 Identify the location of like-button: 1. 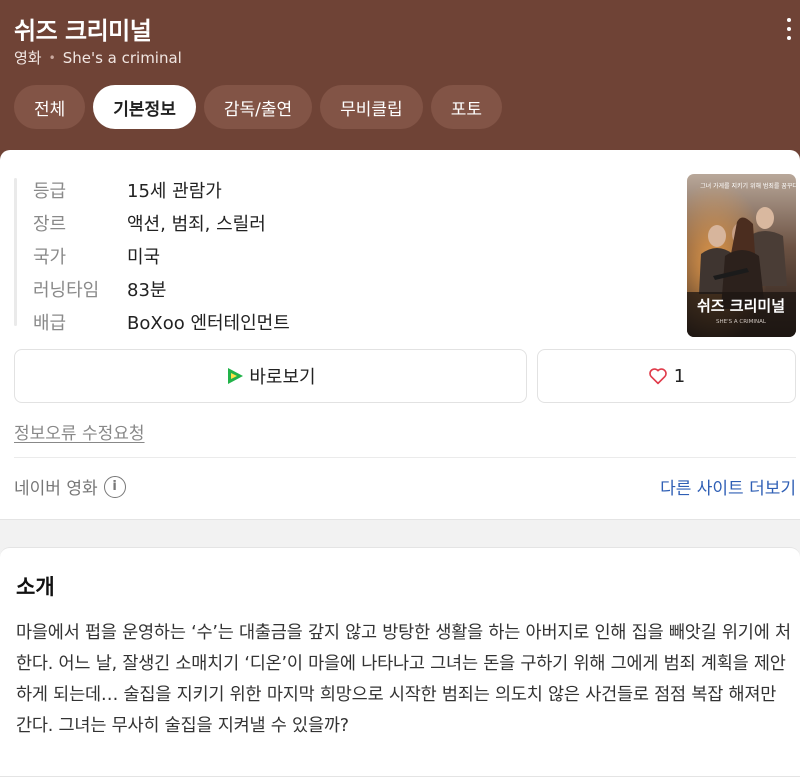
(666, 376).